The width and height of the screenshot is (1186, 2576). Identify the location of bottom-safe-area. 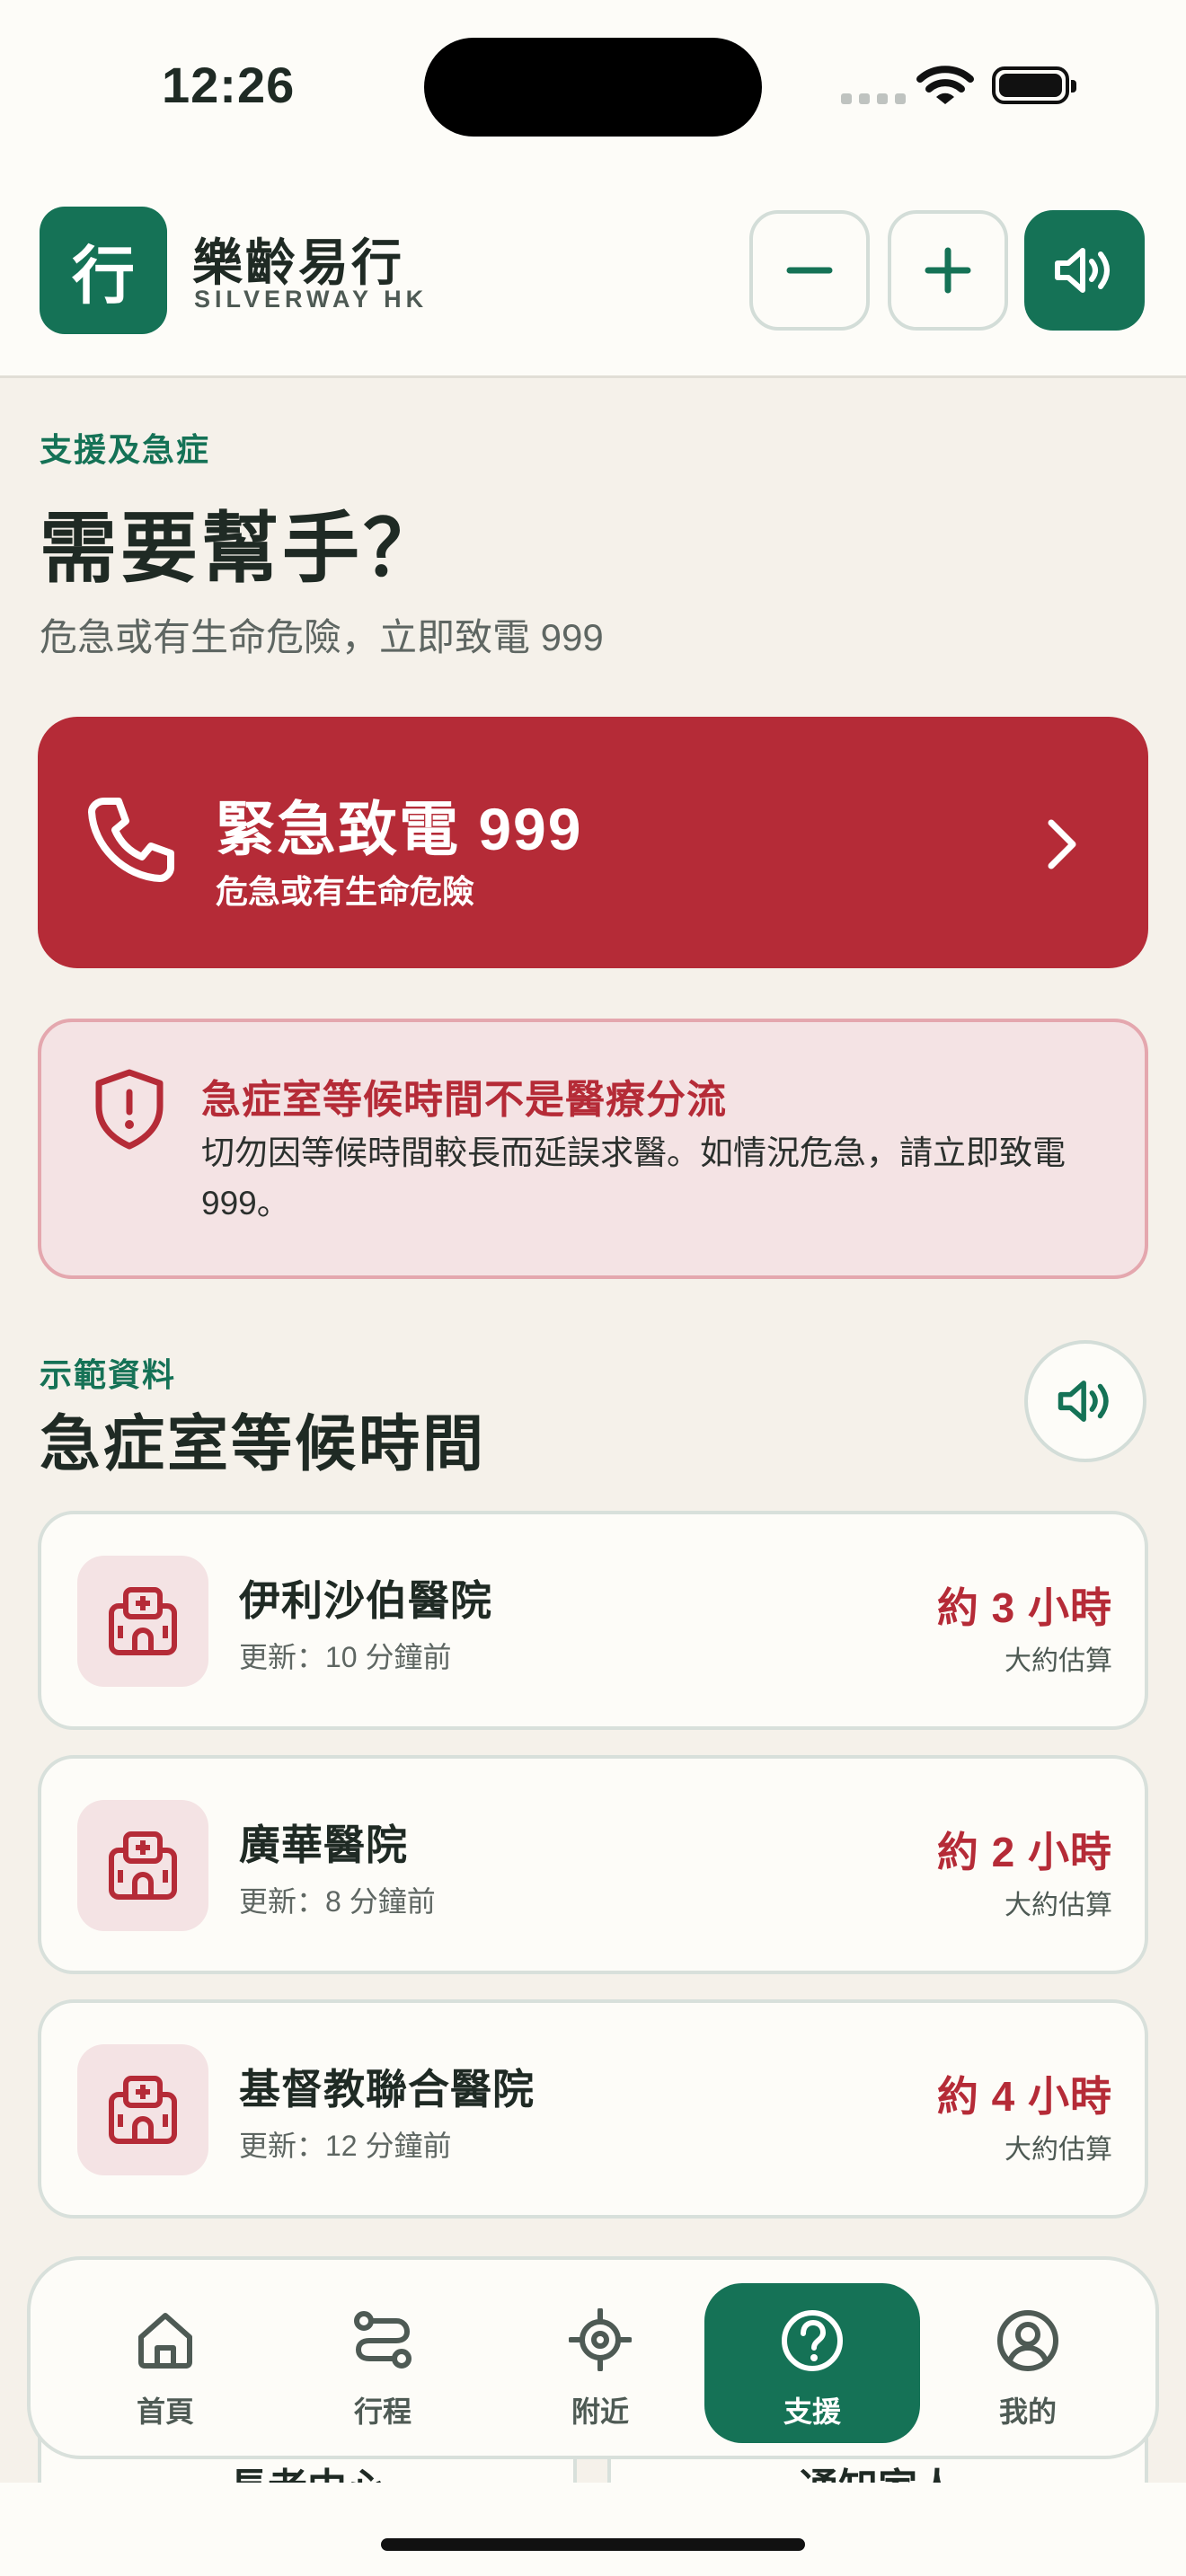
(593, 2529).